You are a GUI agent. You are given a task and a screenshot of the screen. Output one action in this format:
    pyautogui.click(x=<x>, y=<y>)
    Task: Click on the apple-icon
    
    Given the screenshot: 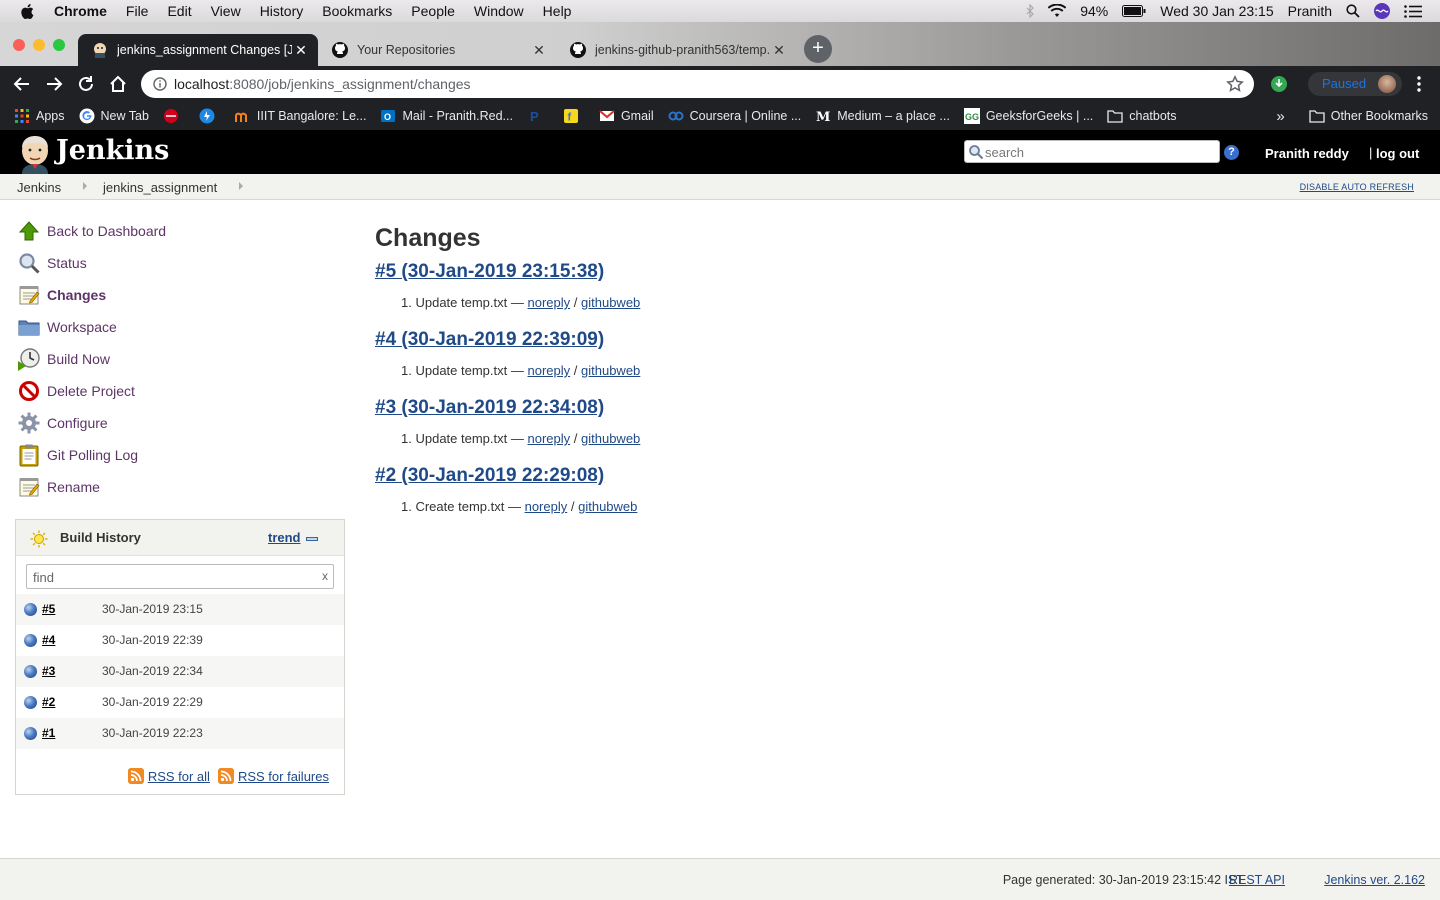 What is the action you would take?
    pyautogui.click(x=28, y=11)
    